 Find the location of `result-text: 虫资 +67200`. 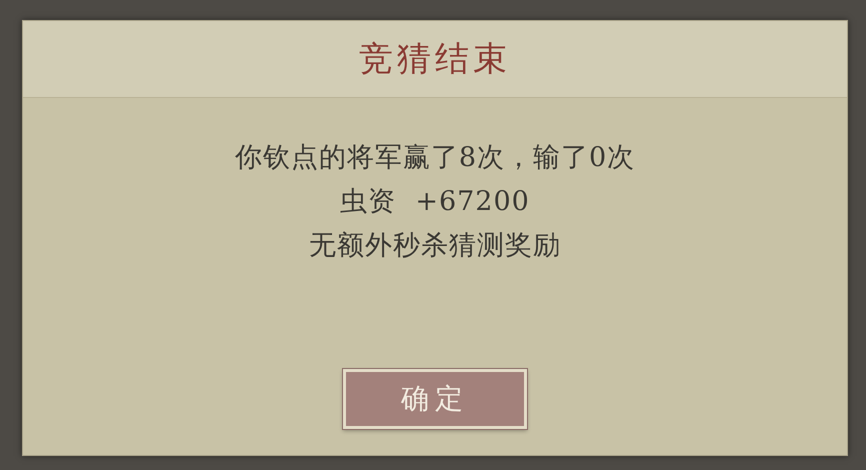

result-text: 虫资 +67200 is located at coordinates (435, 202).